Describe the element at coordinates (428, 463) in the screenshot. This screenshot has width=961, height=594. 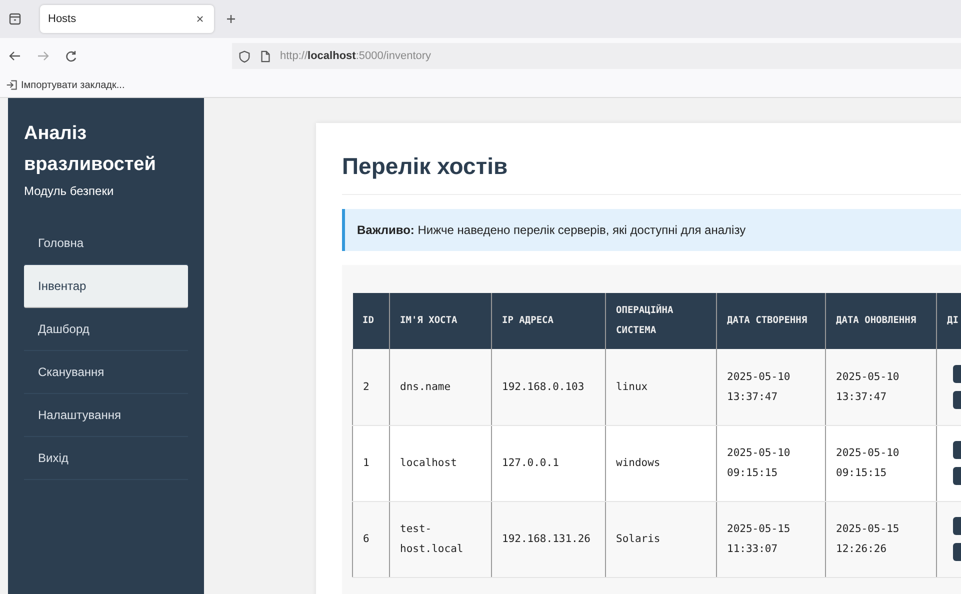
I see `table-cell: localhost` at that location.